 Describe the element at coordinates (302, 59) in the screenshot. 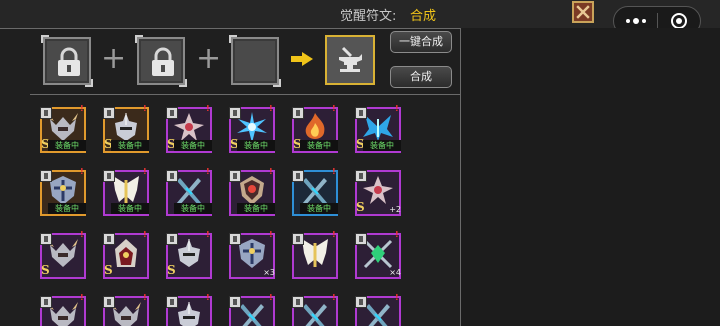

I see `arrow-right-icon` at that location.